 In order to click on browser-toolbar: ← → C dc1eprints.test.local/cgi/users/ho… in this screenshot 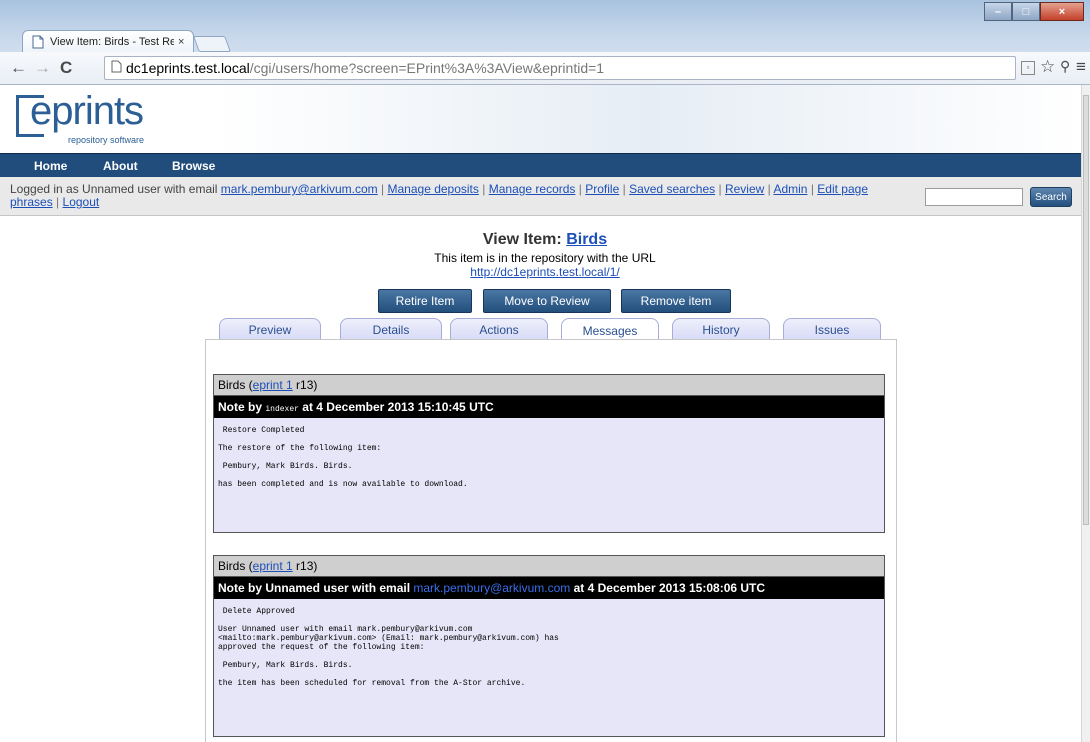, I will do `click(545, 68)`.